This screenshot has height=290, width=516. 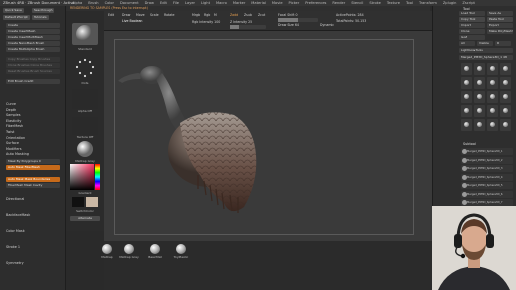 I want to click on color-picker, so click(x=85, y=177).